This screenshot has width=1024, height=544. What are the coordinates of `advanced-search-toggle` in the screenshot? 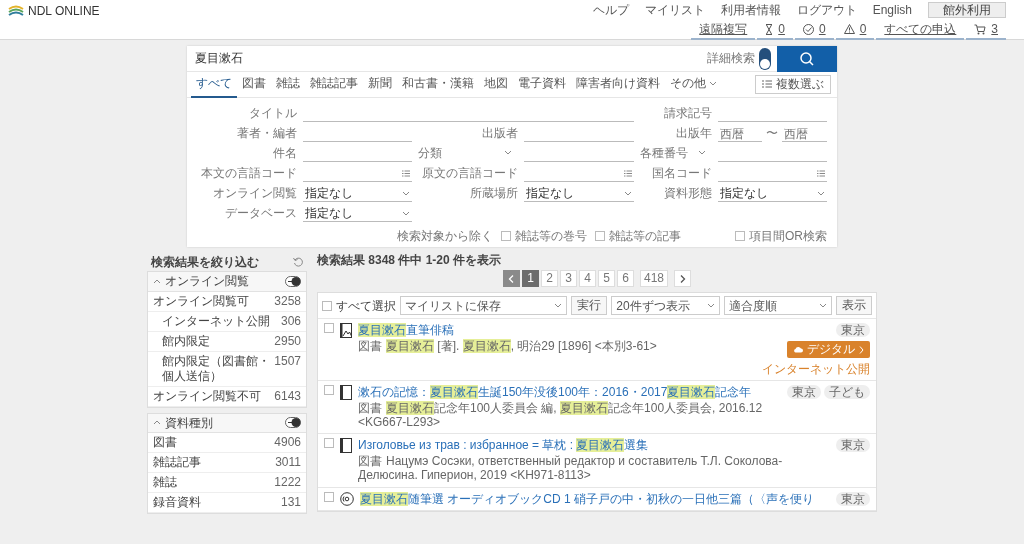 It's located at (765, 58).